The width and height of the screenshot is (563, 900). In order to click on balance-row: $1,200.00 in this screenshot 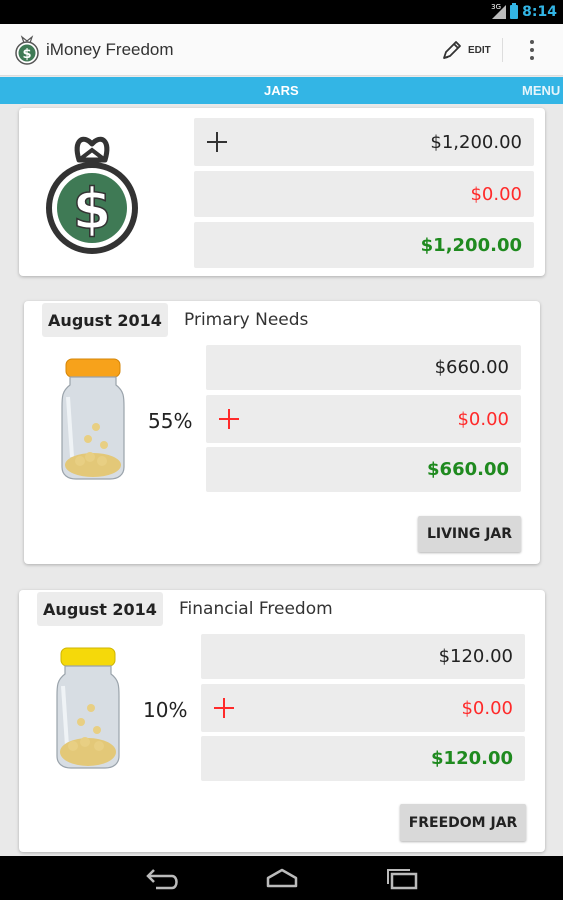, I will do `click(364, 245)`.